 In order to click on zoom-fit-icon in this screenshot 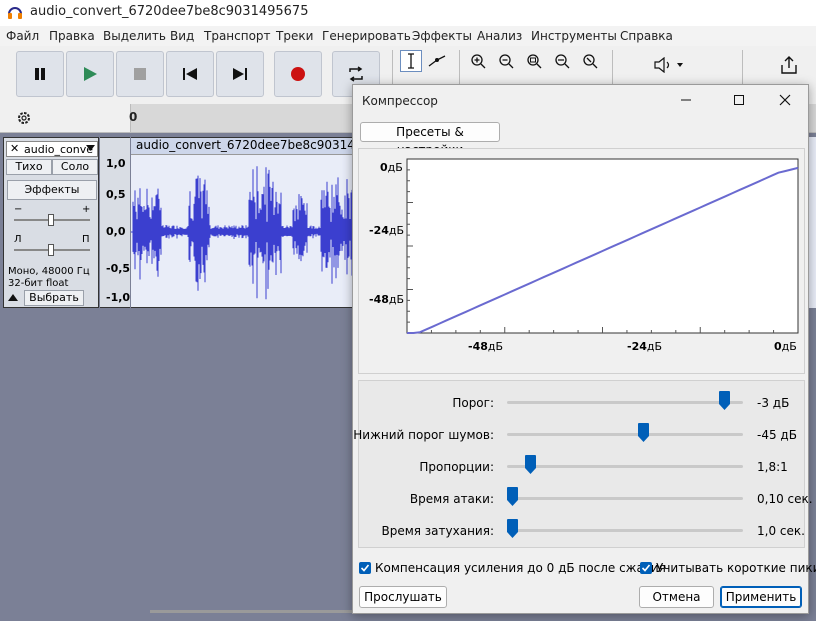, I will do `click(562, 61)`.